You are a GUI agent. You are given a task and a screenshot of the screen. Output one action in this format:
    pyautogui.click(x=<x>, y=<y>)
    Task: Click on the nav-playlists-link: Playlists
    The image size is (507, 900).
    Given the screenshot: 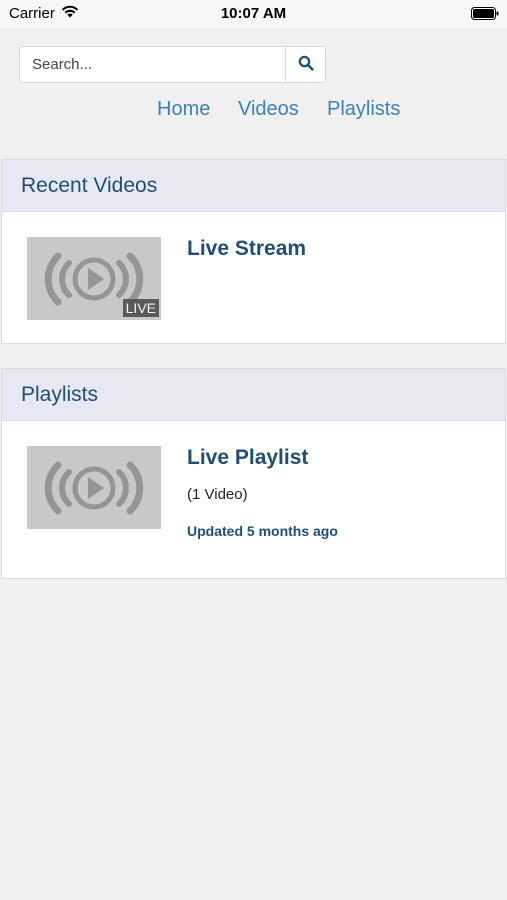 What is the action you would take?
    pyautogui.click(x=363, y=109)
    